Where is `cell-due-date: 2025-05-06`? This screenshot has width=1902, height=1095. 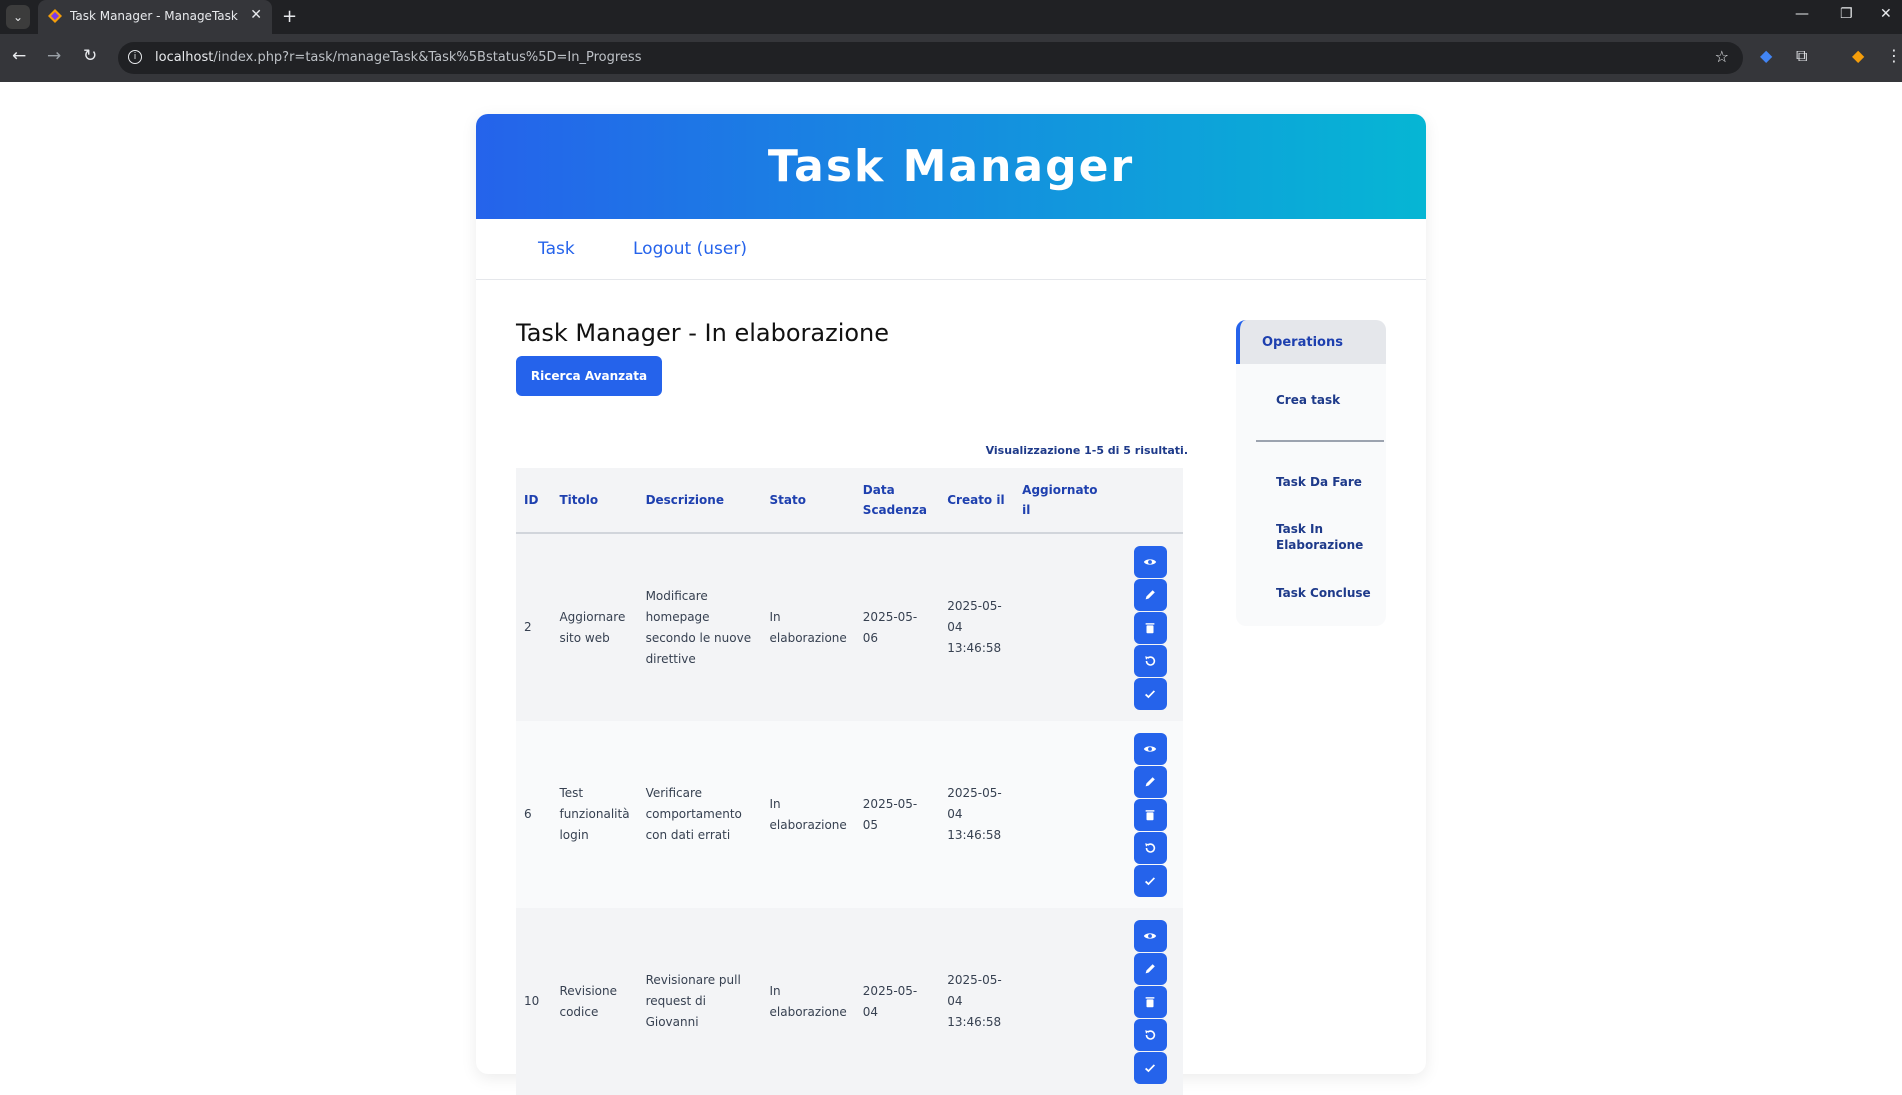 cell-due-date: 2025-05-06 is located at coordinates (890, 627).